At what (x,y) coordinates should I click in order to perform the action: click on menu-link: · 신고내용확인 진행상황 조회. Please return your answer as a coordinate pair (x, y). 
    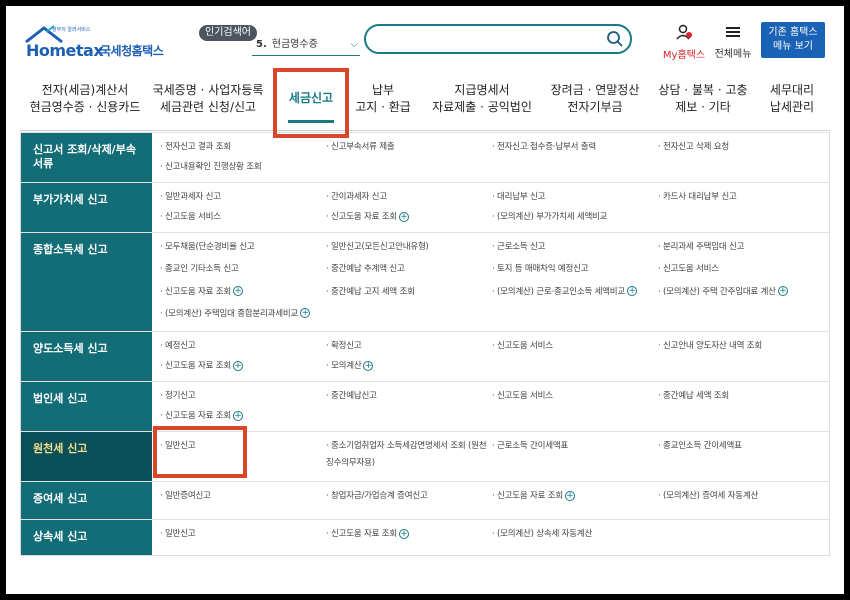
    Looking at the image, I should click on (243, 168).